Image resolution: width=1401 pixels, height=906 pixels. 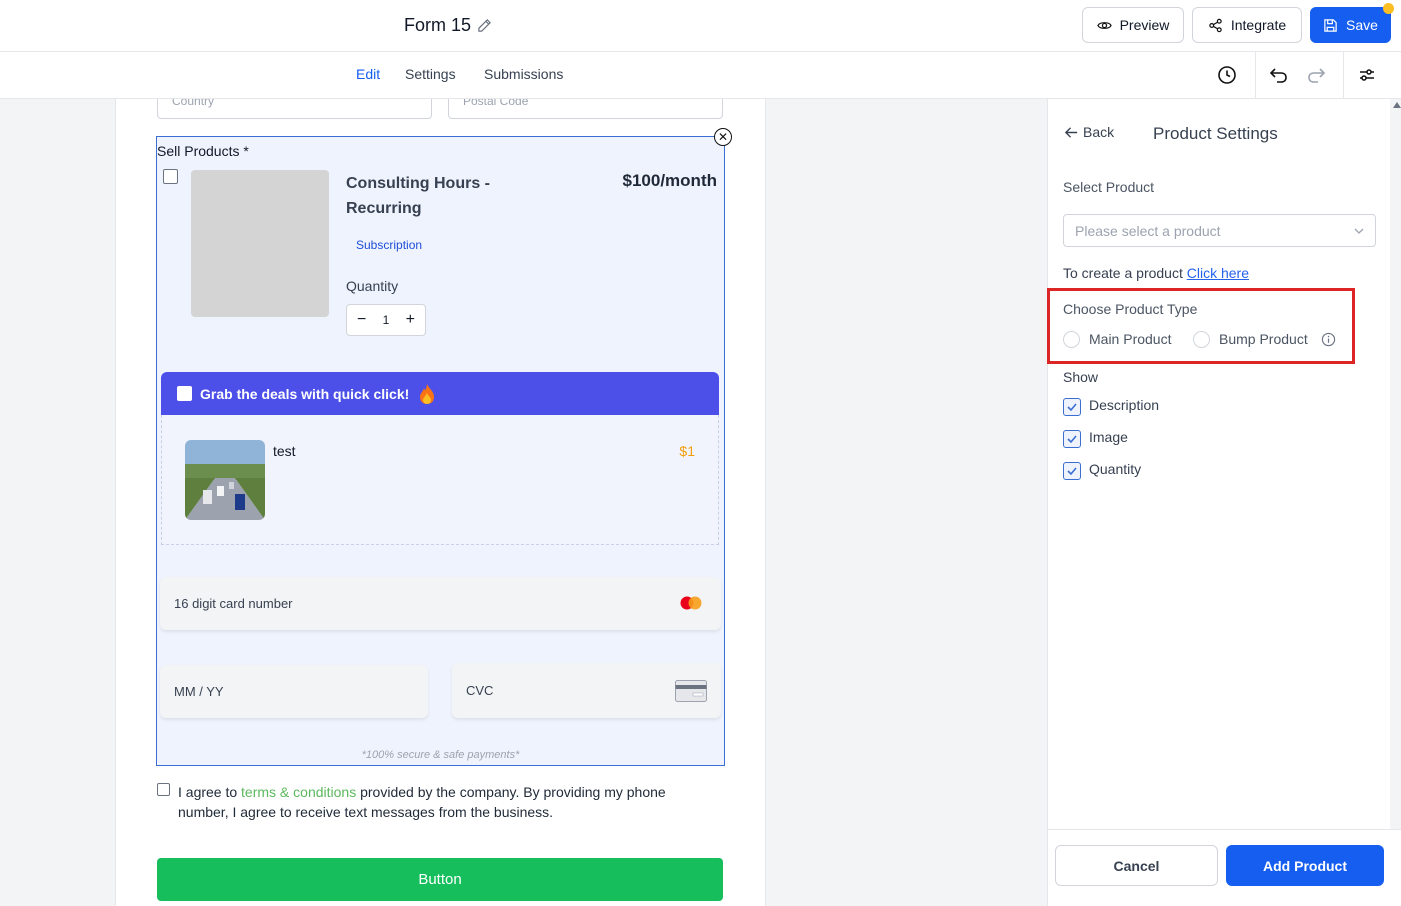 I want to click on close-icon: ✕, so click(x=723, y=137).